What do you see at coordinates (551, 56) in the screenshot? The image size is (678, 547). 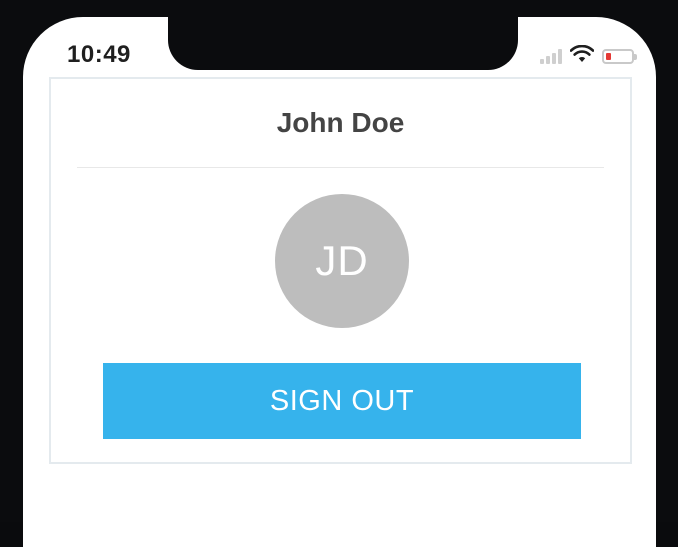 I see `cellular-signal-icon` at bounding box center [551, 56].